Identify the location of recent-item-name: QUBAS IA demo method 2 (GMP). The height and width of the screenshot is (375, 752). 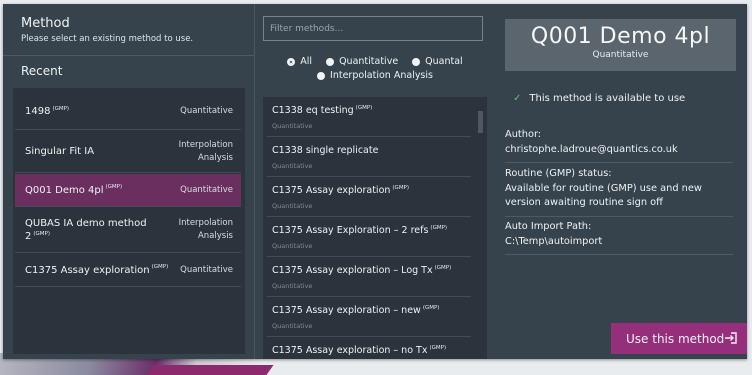
(86, 230).